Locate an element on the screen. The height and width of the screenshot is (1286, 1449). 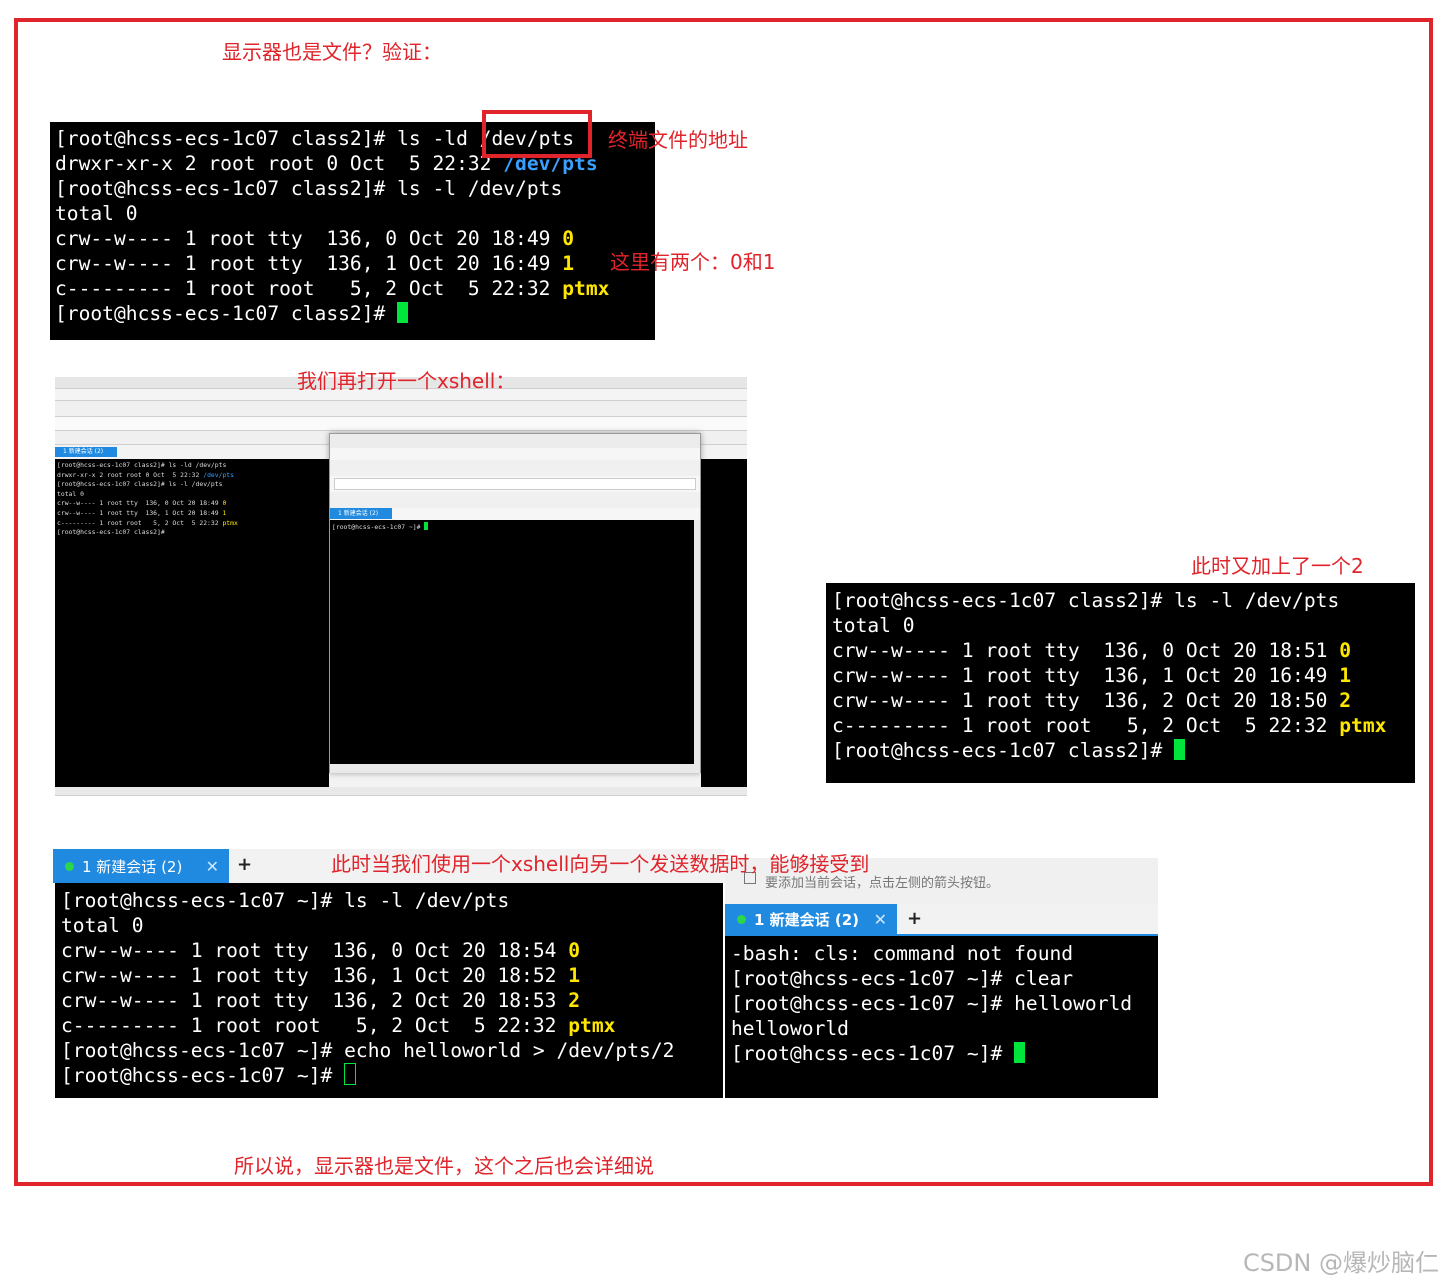
tab-session-left: 1 新建会话 (2) ✕ is located at coordinates (141, 866).